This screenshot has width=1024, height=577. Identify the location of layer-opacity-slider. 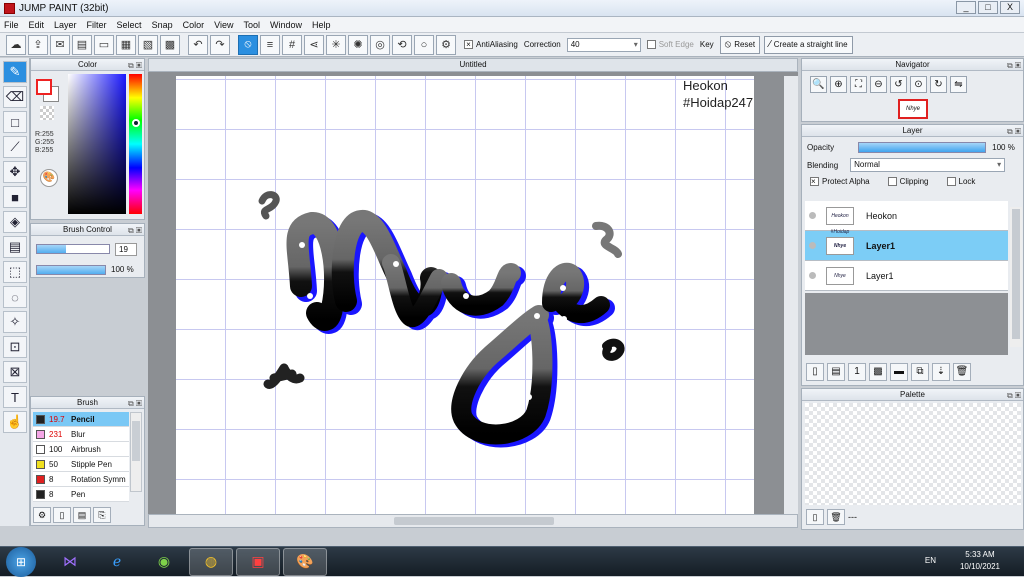
(922, 147).